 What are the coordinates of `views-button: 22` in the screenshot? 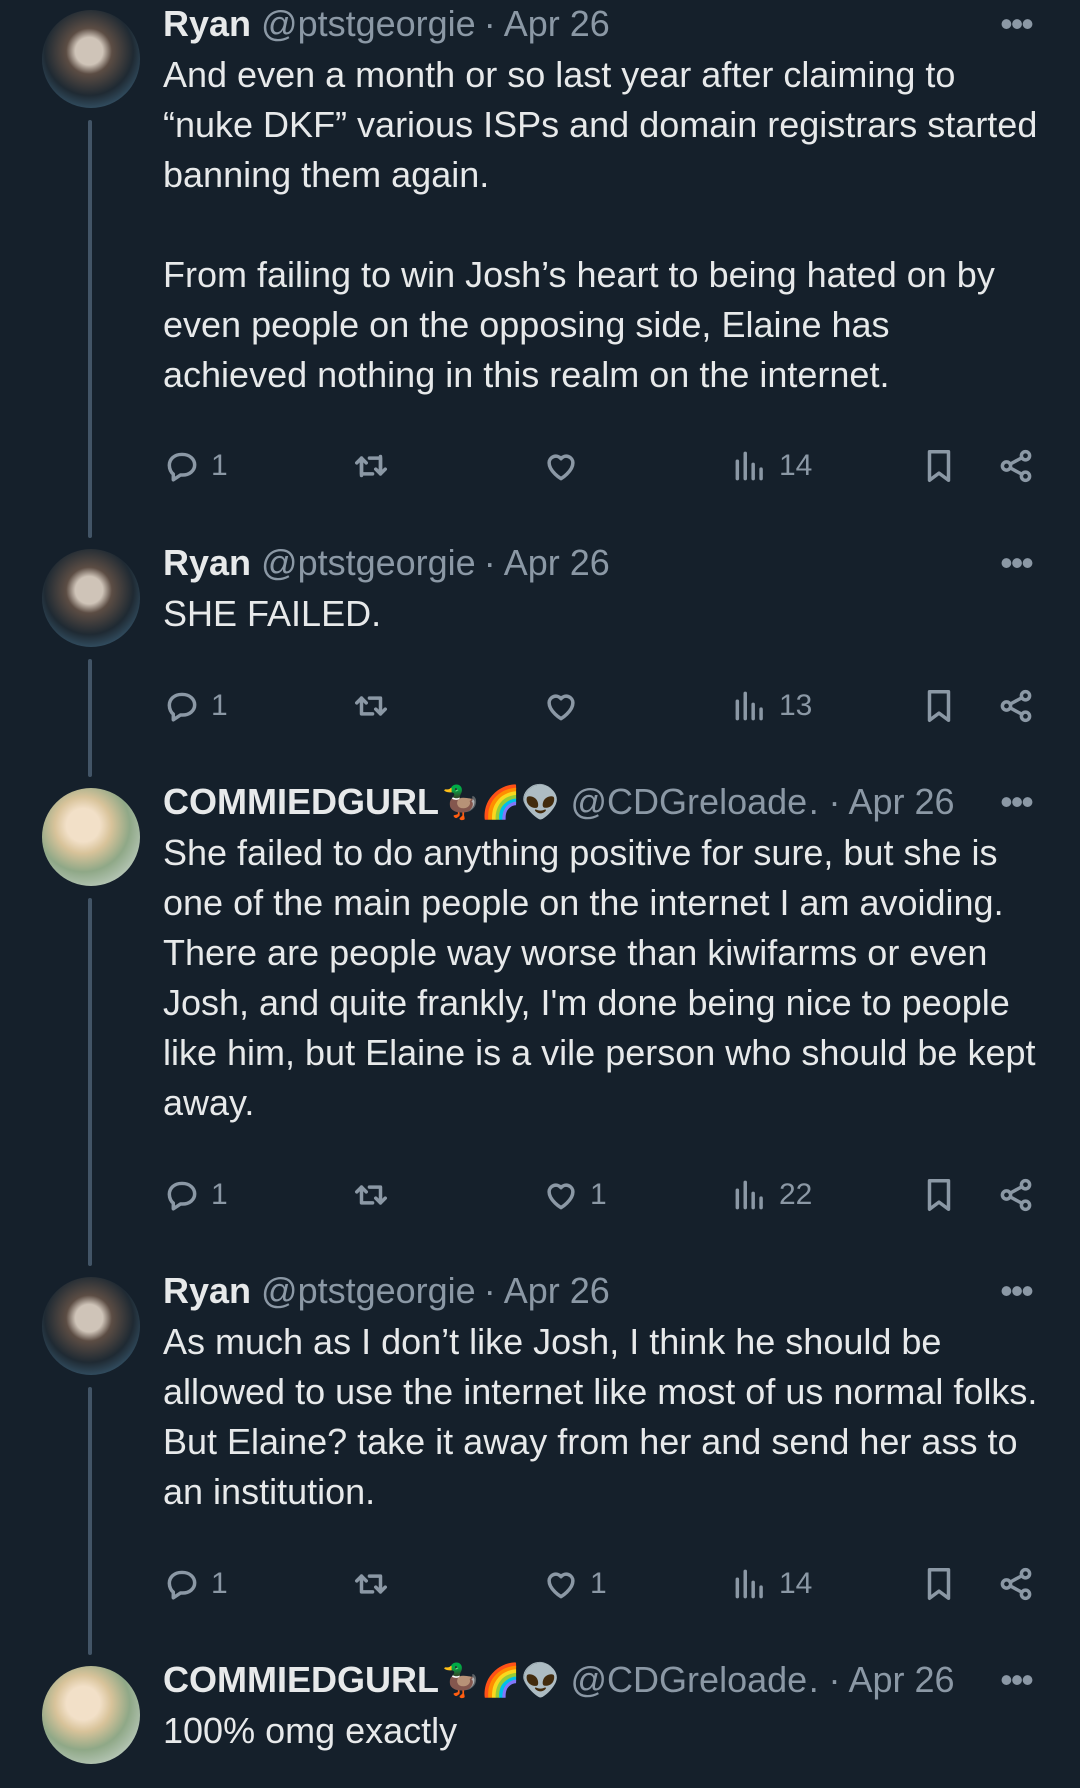 It's located at (771, 1195).